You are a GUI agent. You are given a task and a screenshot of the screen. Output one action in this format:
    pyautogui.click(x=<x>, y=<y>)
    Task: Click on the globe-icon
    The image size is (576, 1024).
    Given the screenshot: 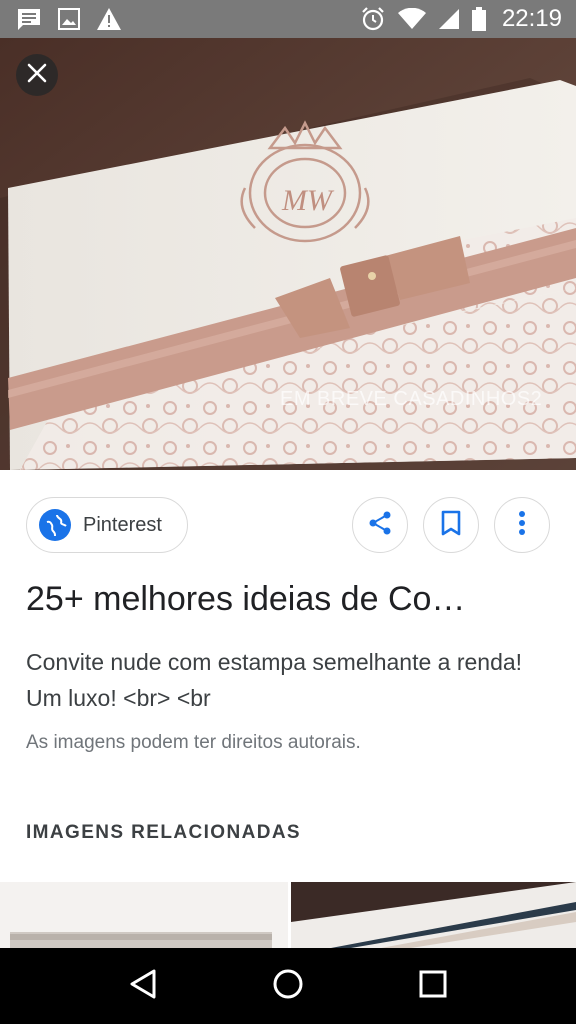 What is the action you would take?
    pyautogui.click(x=55, y=525)
    